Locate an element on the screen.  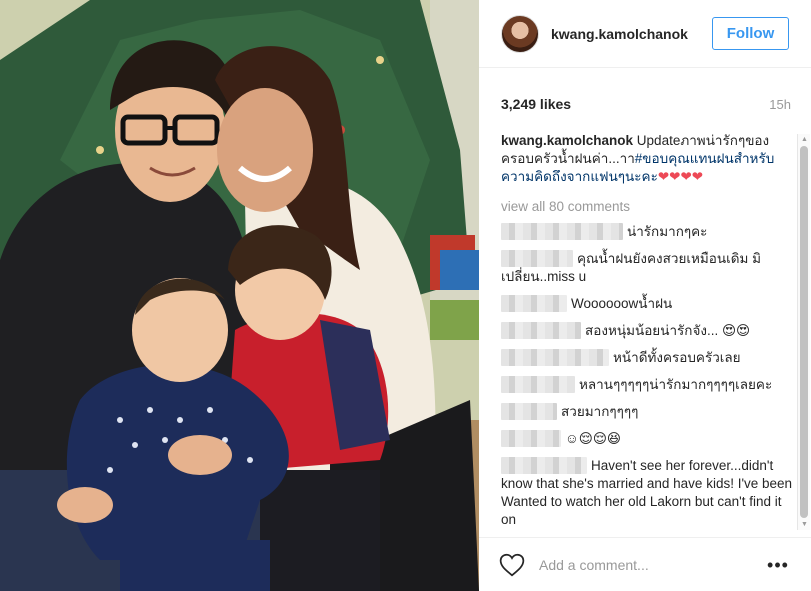
present-green is located at coordinates (454, 320).